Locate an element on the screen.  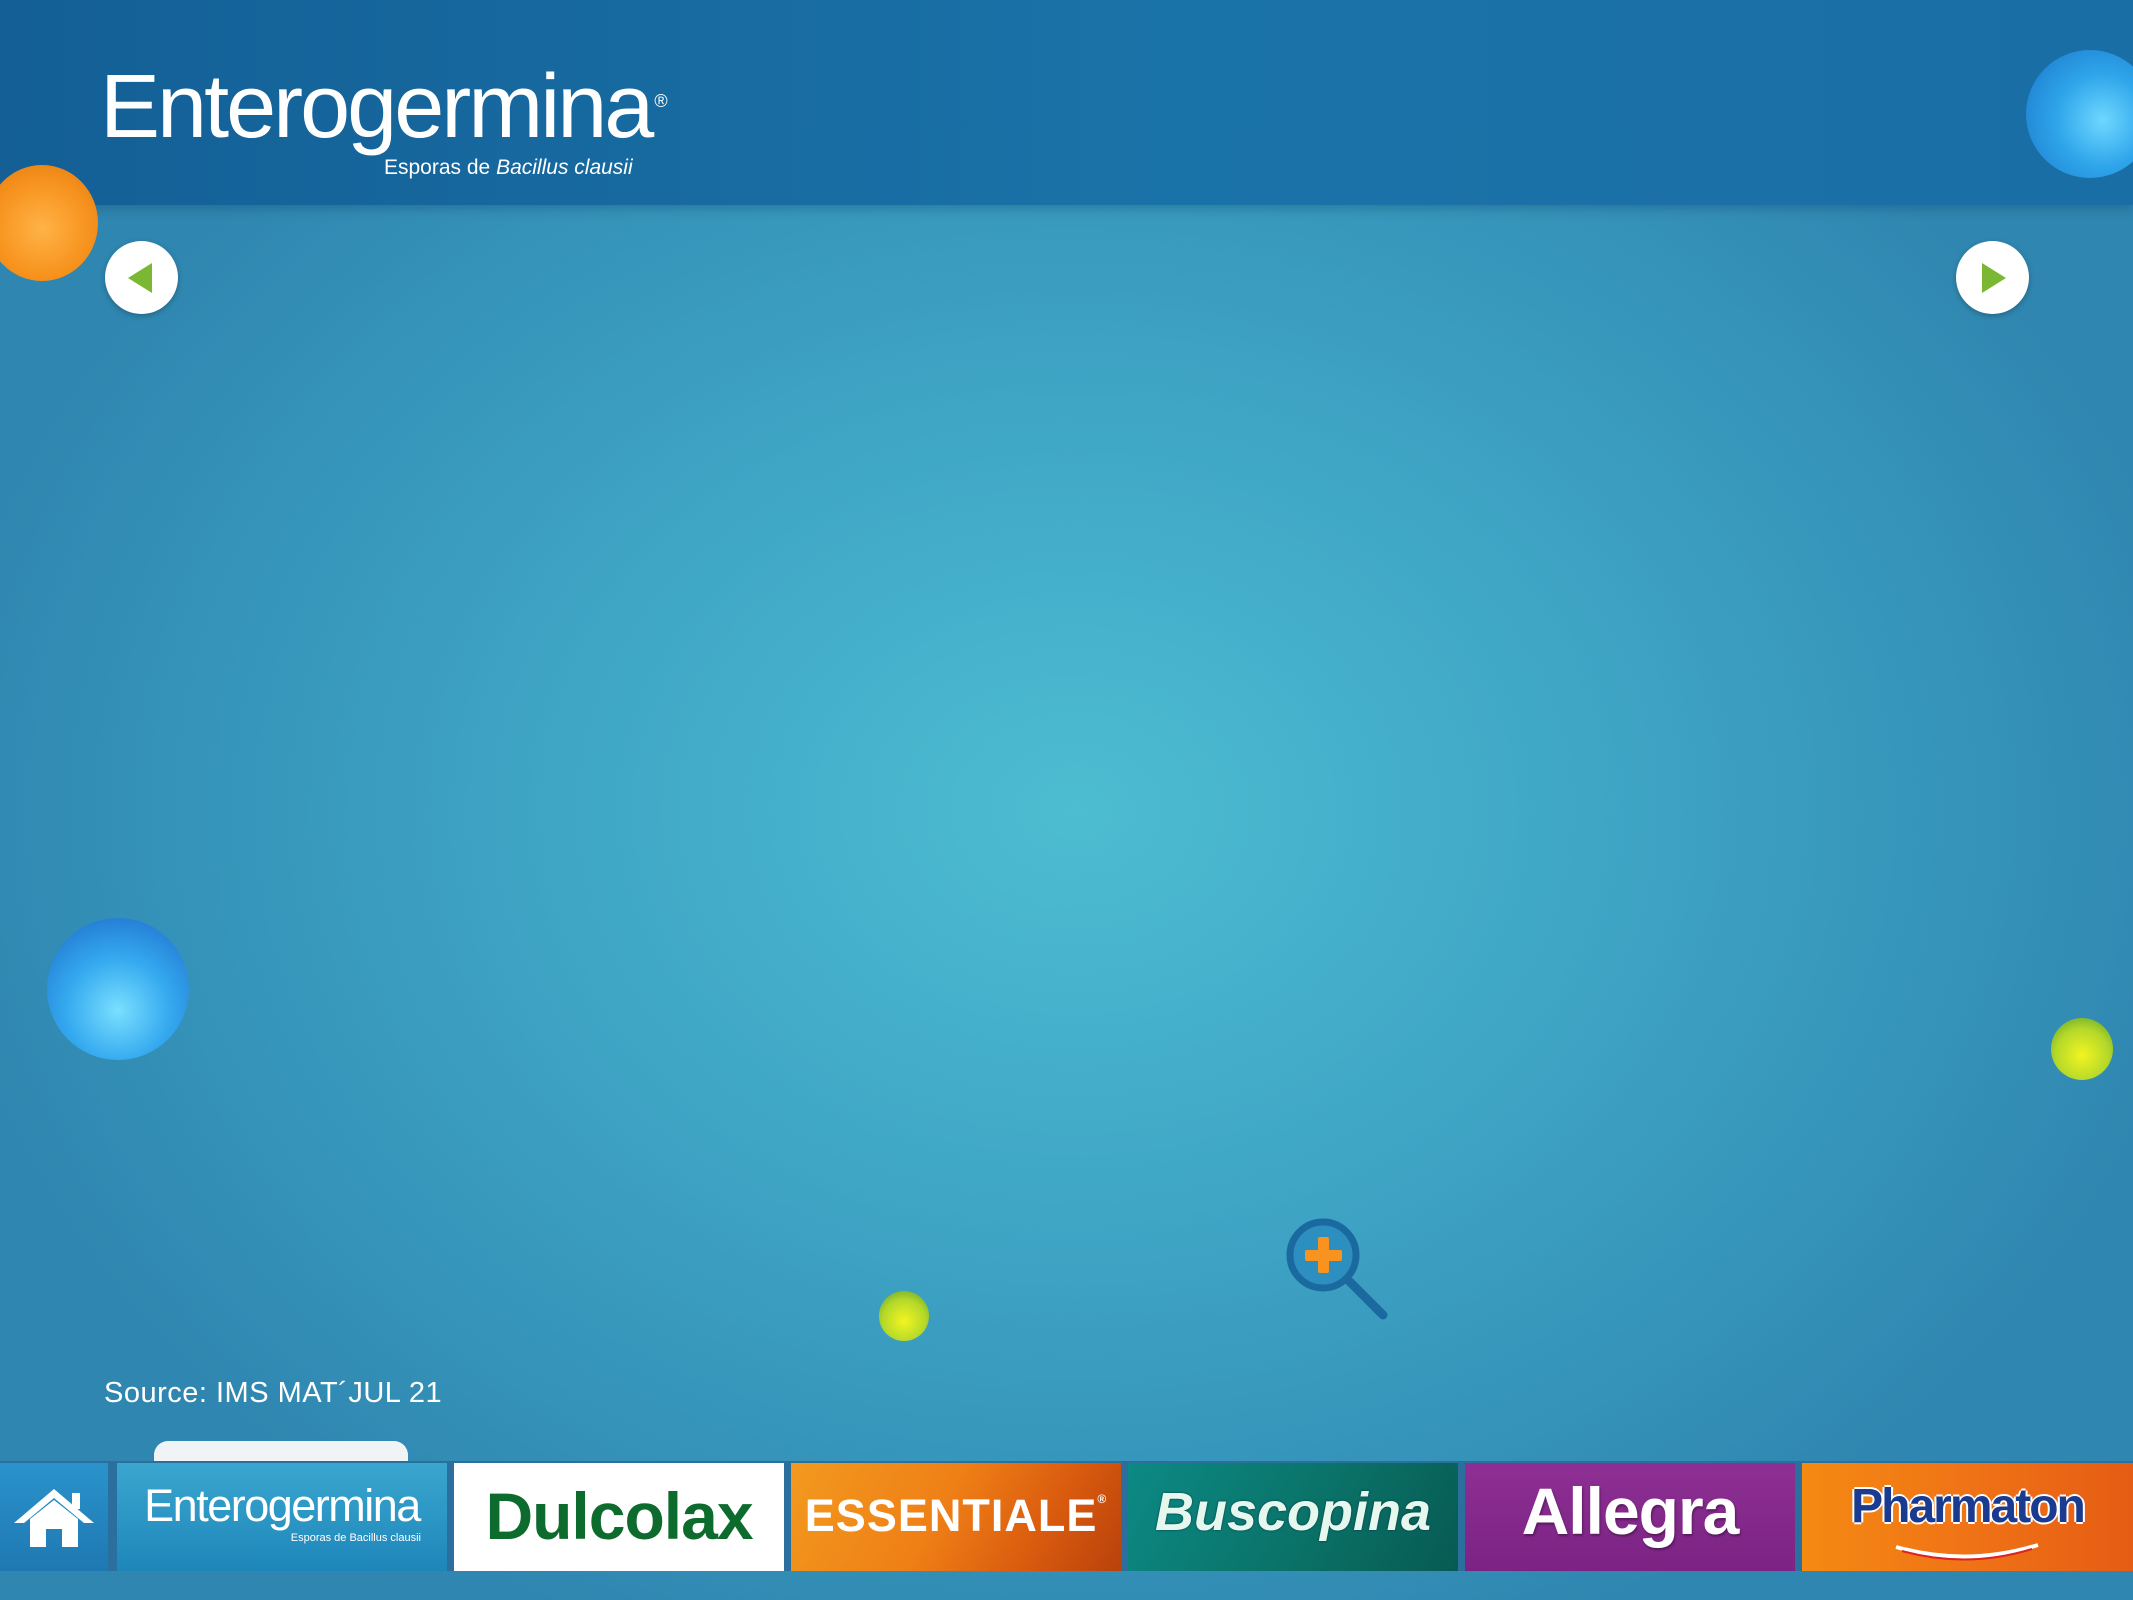
swoosh-icon is located at coordinates (1967, 1552).